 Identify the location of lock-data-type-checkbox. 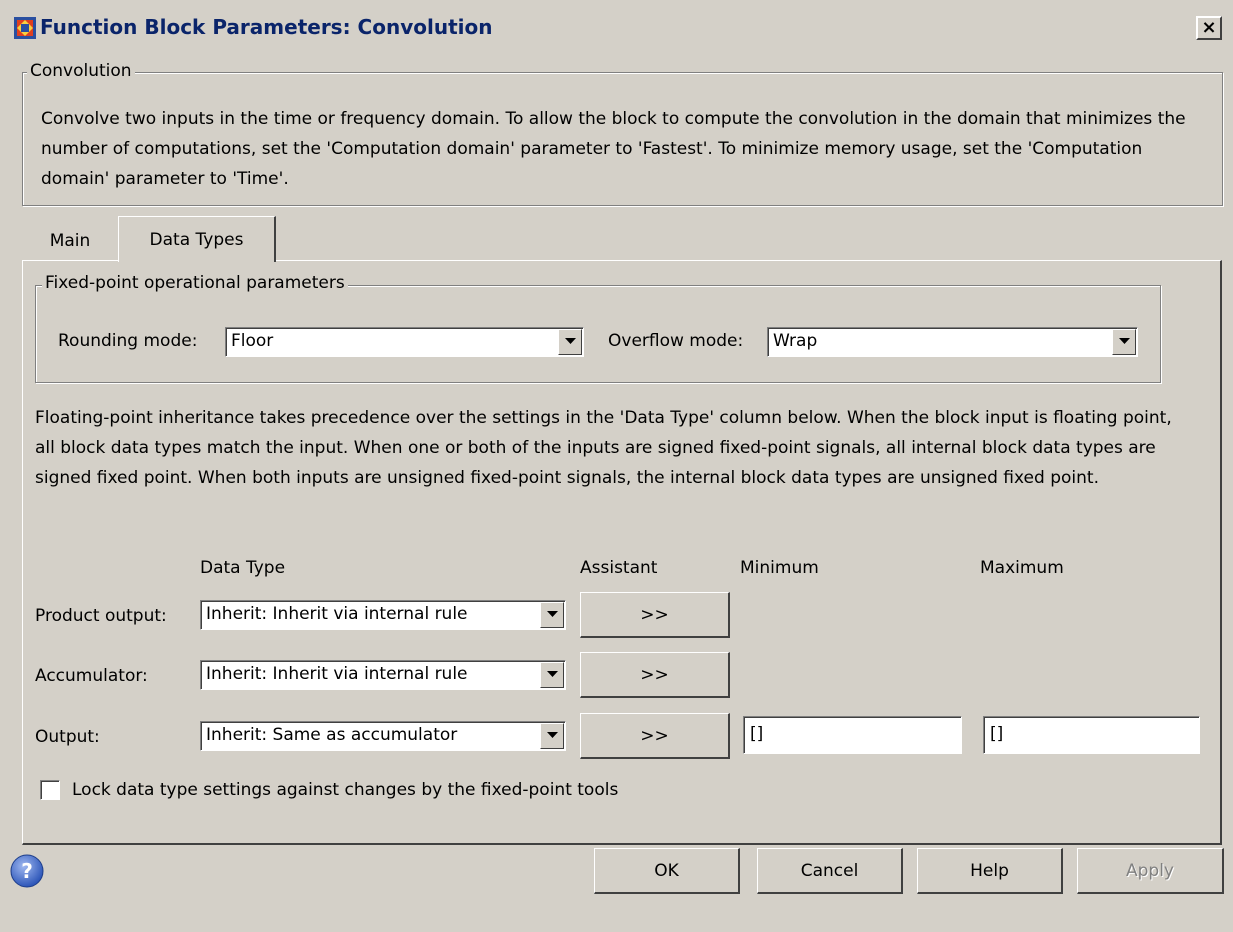
(50, 790).